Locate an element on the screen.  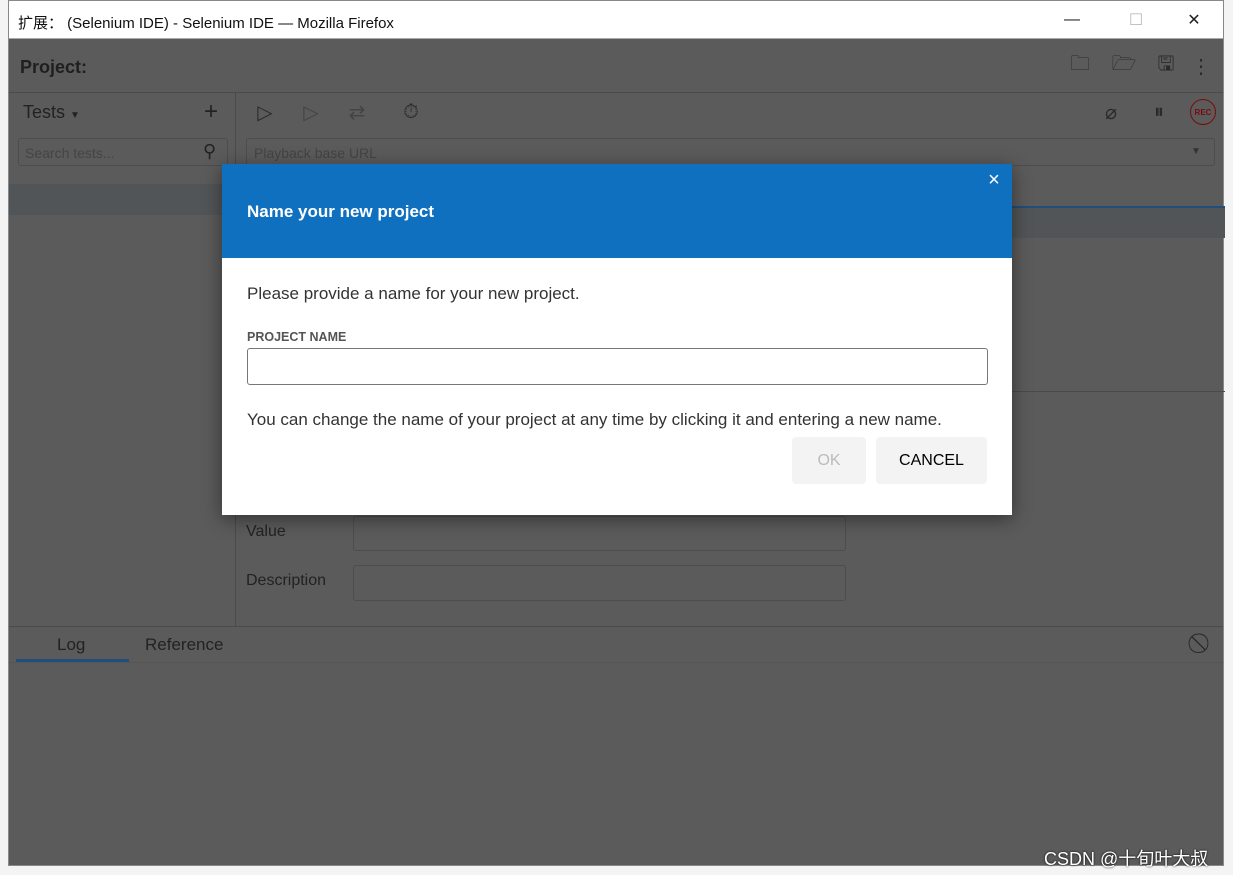
minimize-button: — is located at coordinates (1072, 20).